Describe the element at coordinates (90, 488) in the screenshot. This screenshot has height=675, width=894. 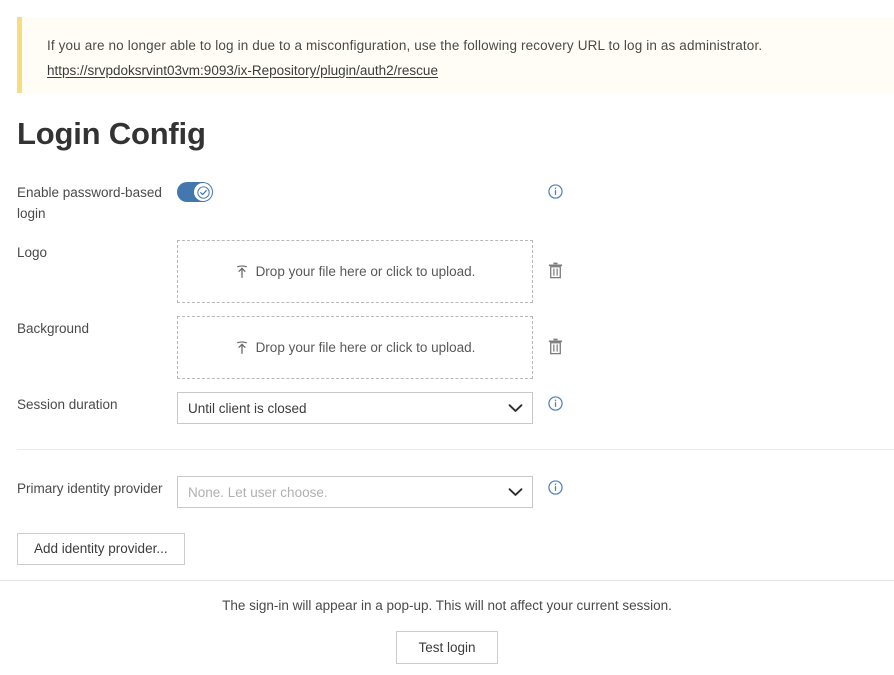
I see `primary-identity-provider-label: Primary identity provider` at that location.